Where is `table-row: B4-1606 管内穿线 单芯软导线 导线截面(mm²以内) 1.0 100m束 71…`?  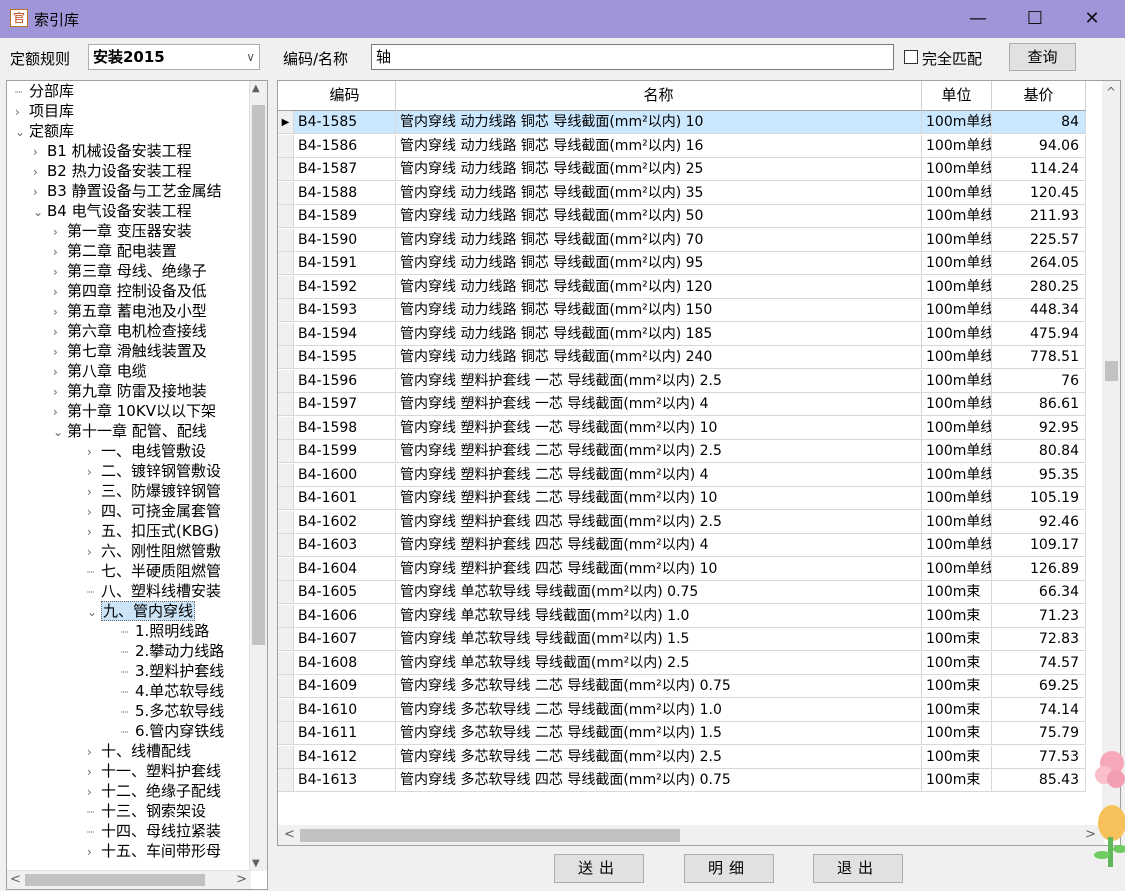 table-row: B4-1606 管内穿线 单芯软导线 导线截面(mm²以内) 1.0 100m束 71… is located at coordinates (682, 616).